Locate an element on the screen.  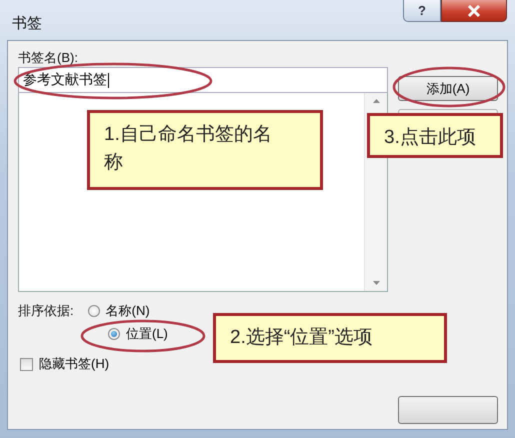
annotation-tooltip: 1.自己命名书签的名称 is located at coordinates (205, 150).